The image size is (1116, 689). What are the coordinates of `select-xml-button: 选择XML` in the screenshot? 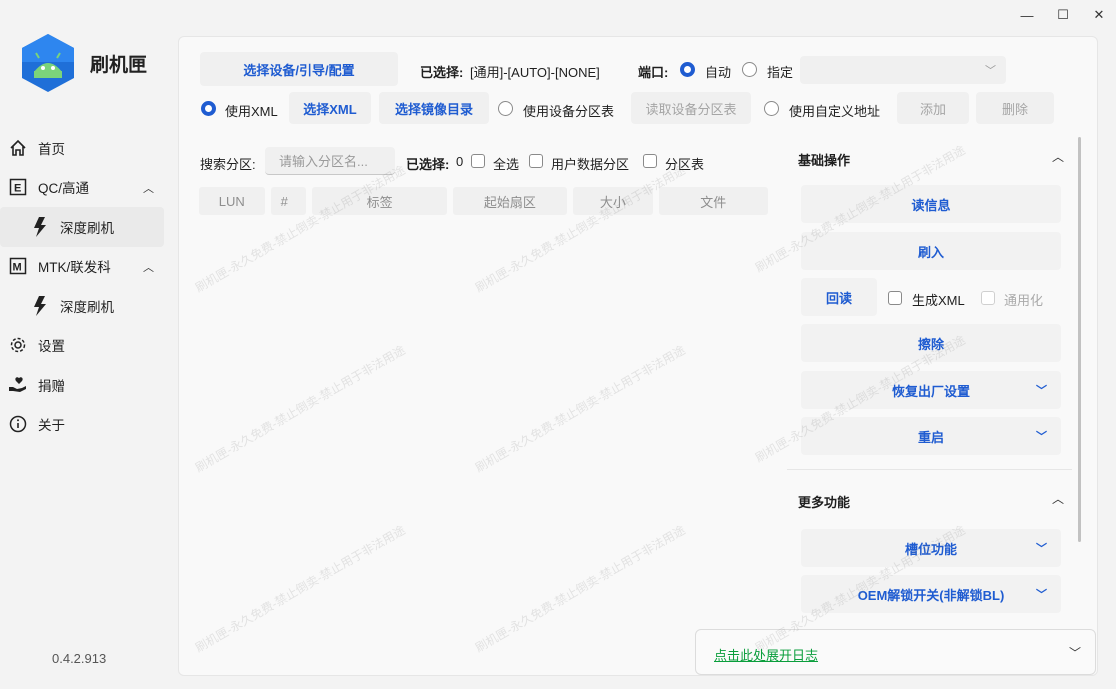 It's located at (330, 108).